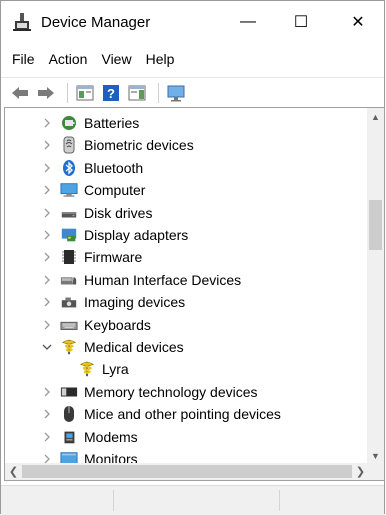 The image size is (386, 515). I want to click on tree-item-label: Medical devices, so click(134, 347).